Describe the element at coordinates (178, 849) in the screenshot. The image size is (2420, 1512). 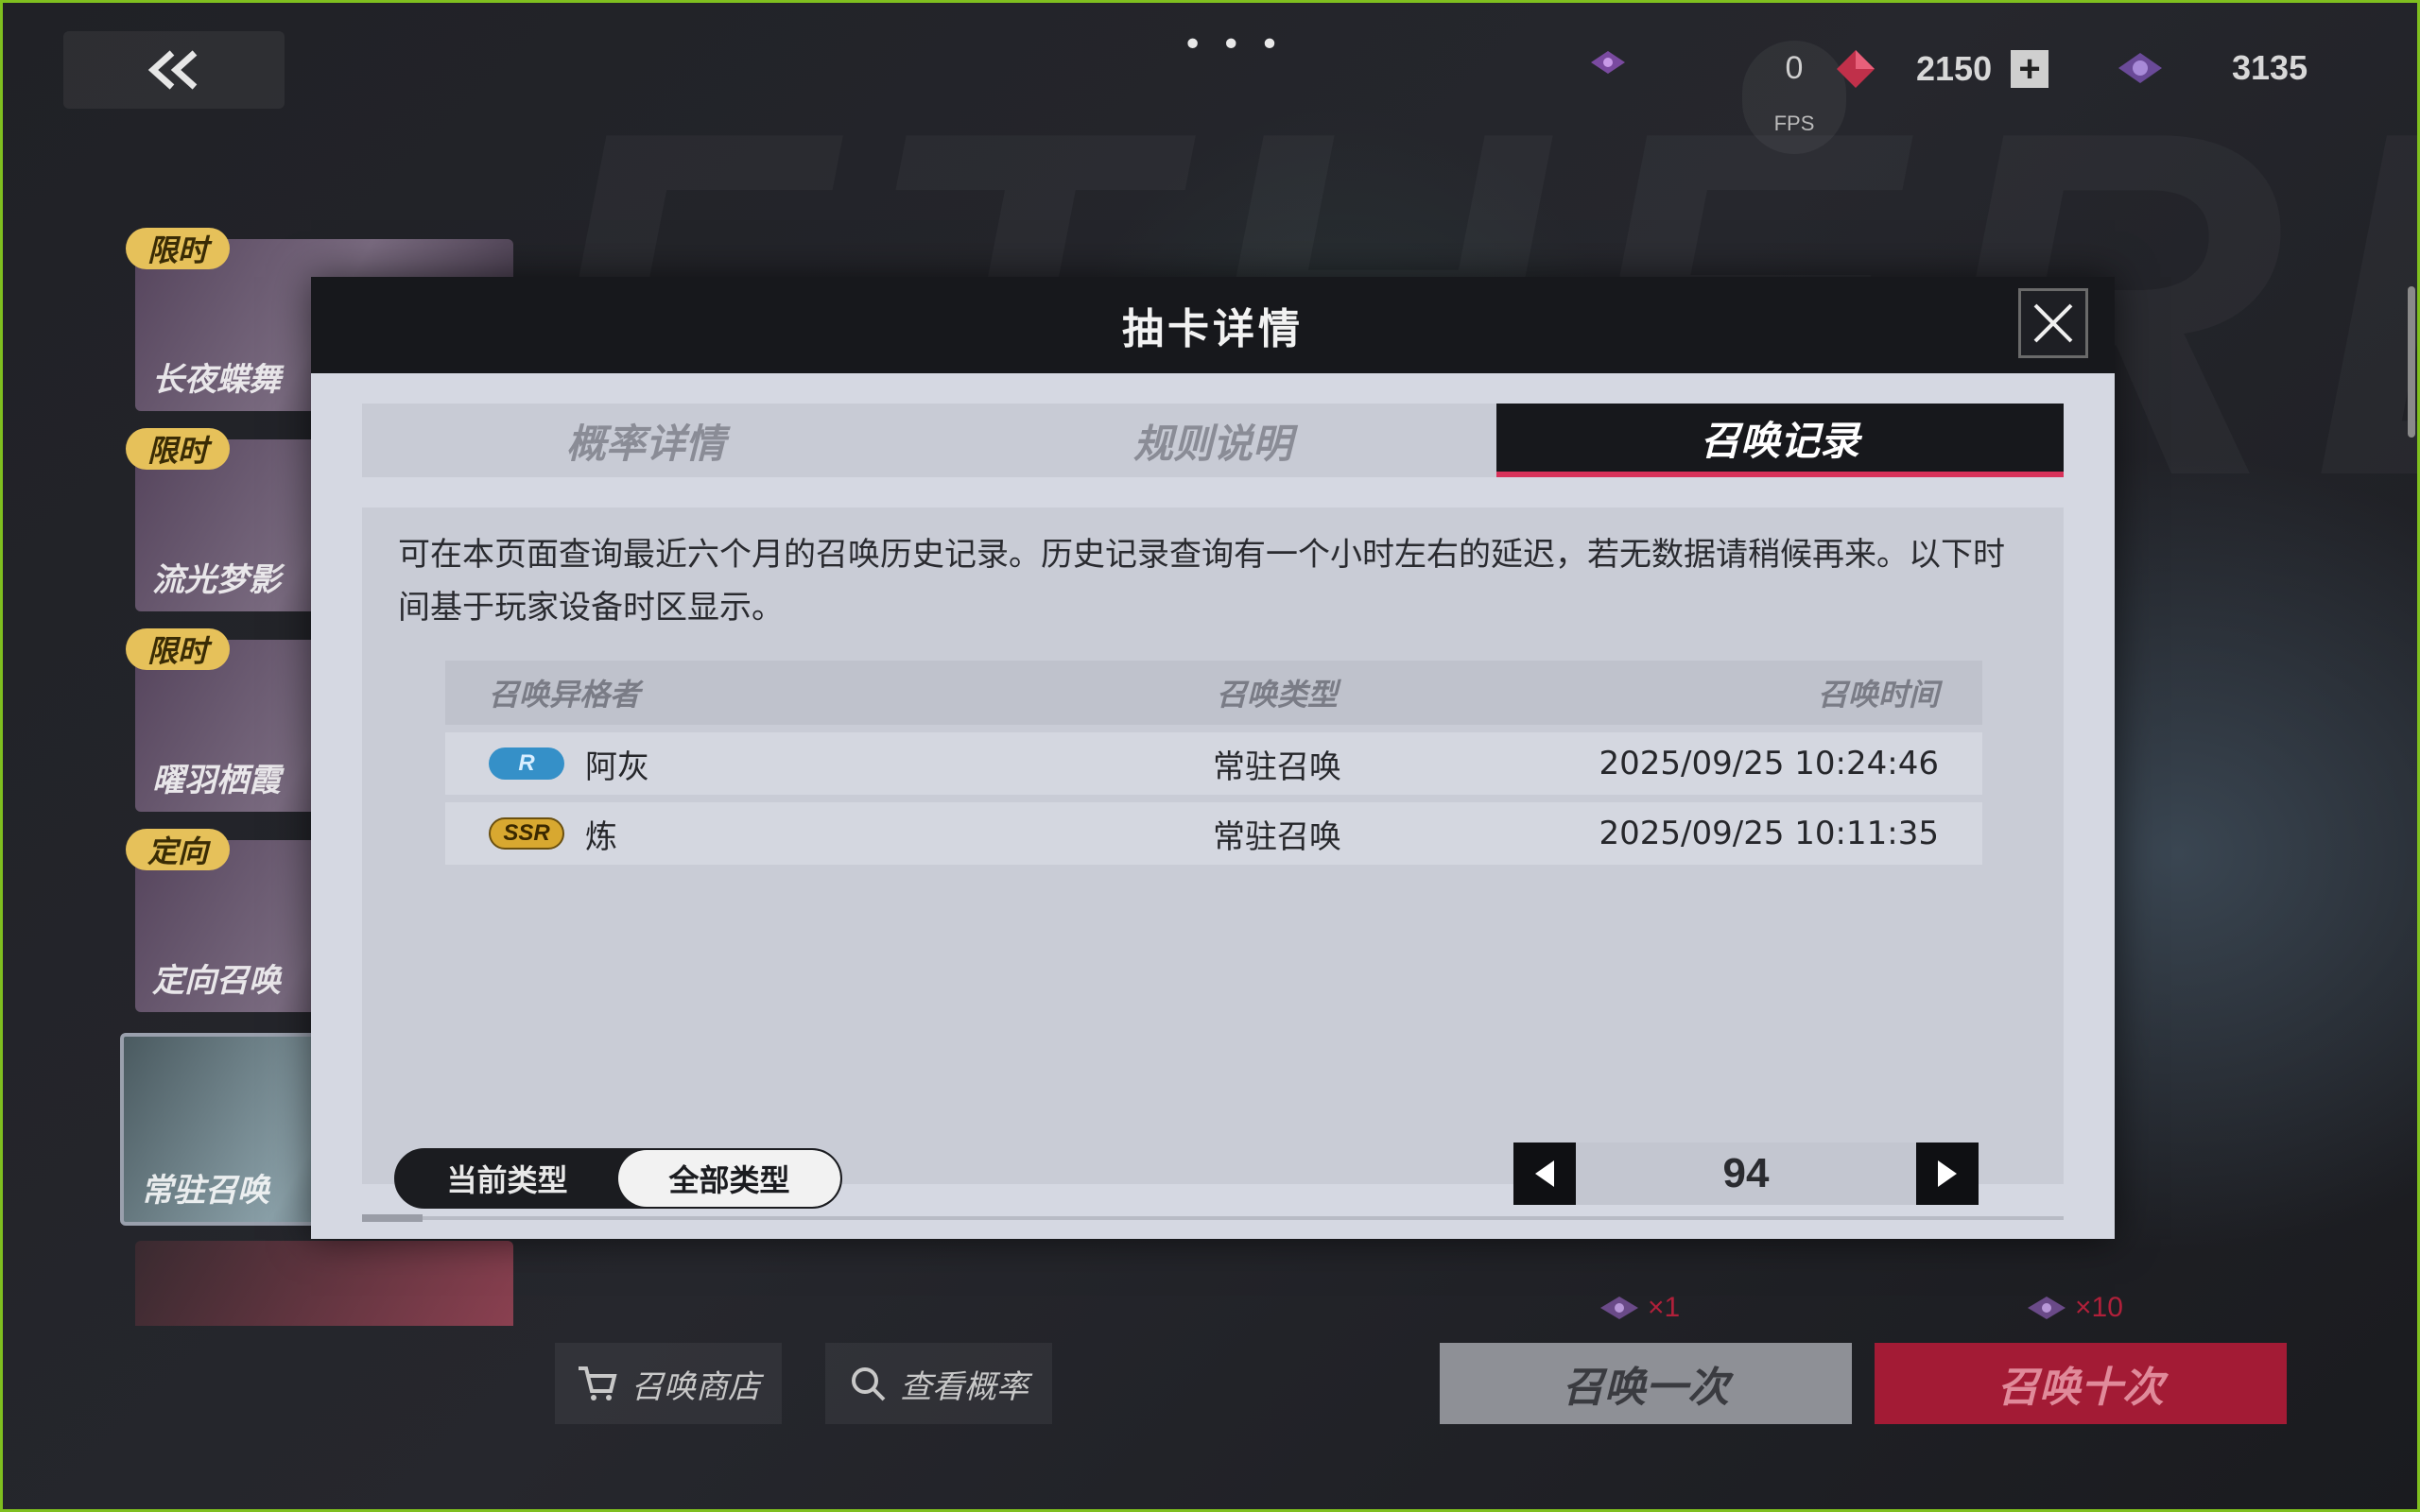
I see `banner-tag: 定向` at that location.